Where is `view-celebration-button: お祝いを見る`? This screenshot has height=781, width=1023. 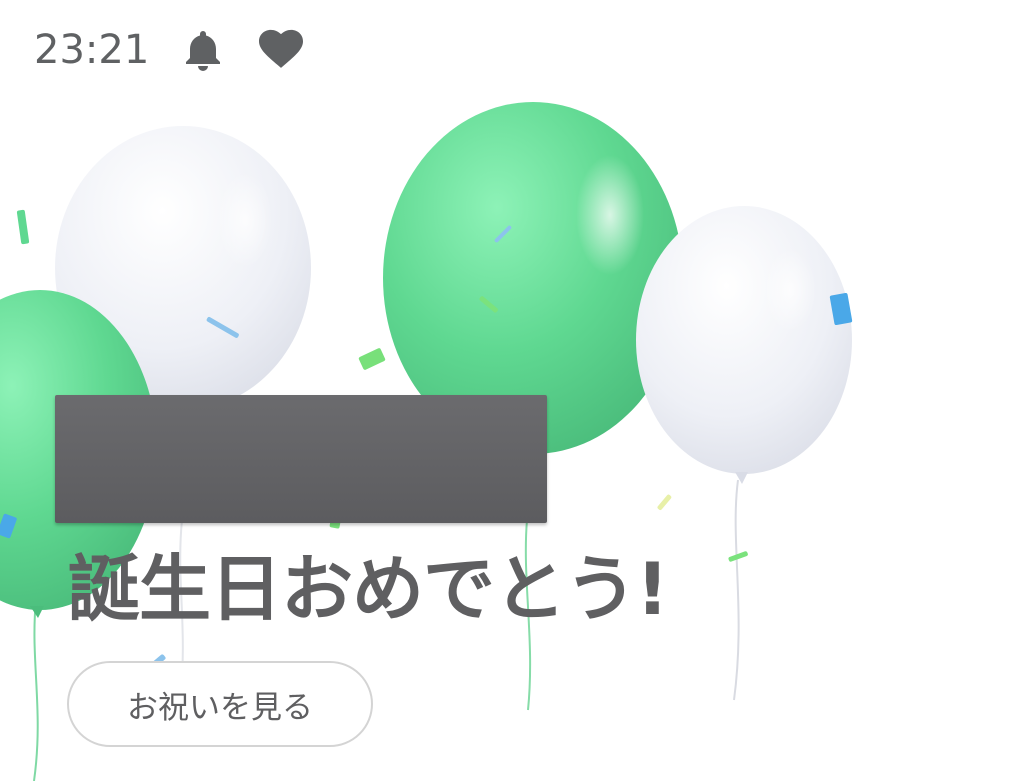
view-celebration-button: お祝いを見る is located at coordinates (220, 704).